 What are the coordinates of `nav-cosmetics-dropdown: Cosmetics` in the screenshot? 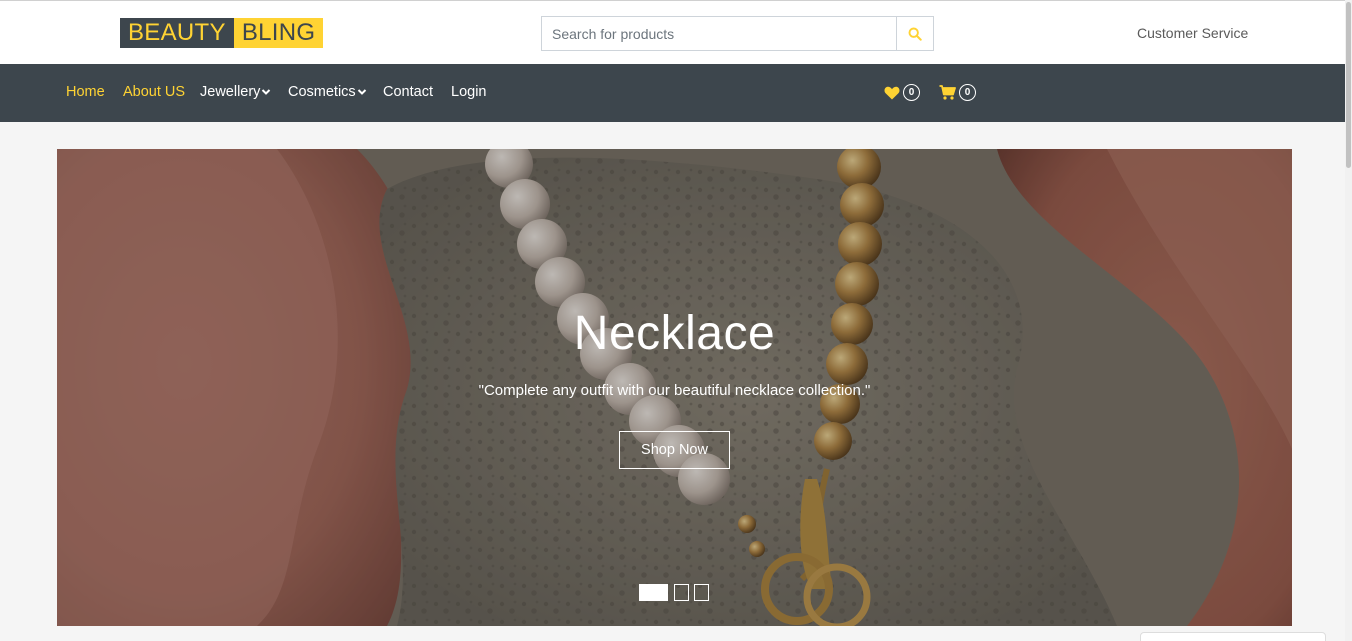 It's located at (327, 92).